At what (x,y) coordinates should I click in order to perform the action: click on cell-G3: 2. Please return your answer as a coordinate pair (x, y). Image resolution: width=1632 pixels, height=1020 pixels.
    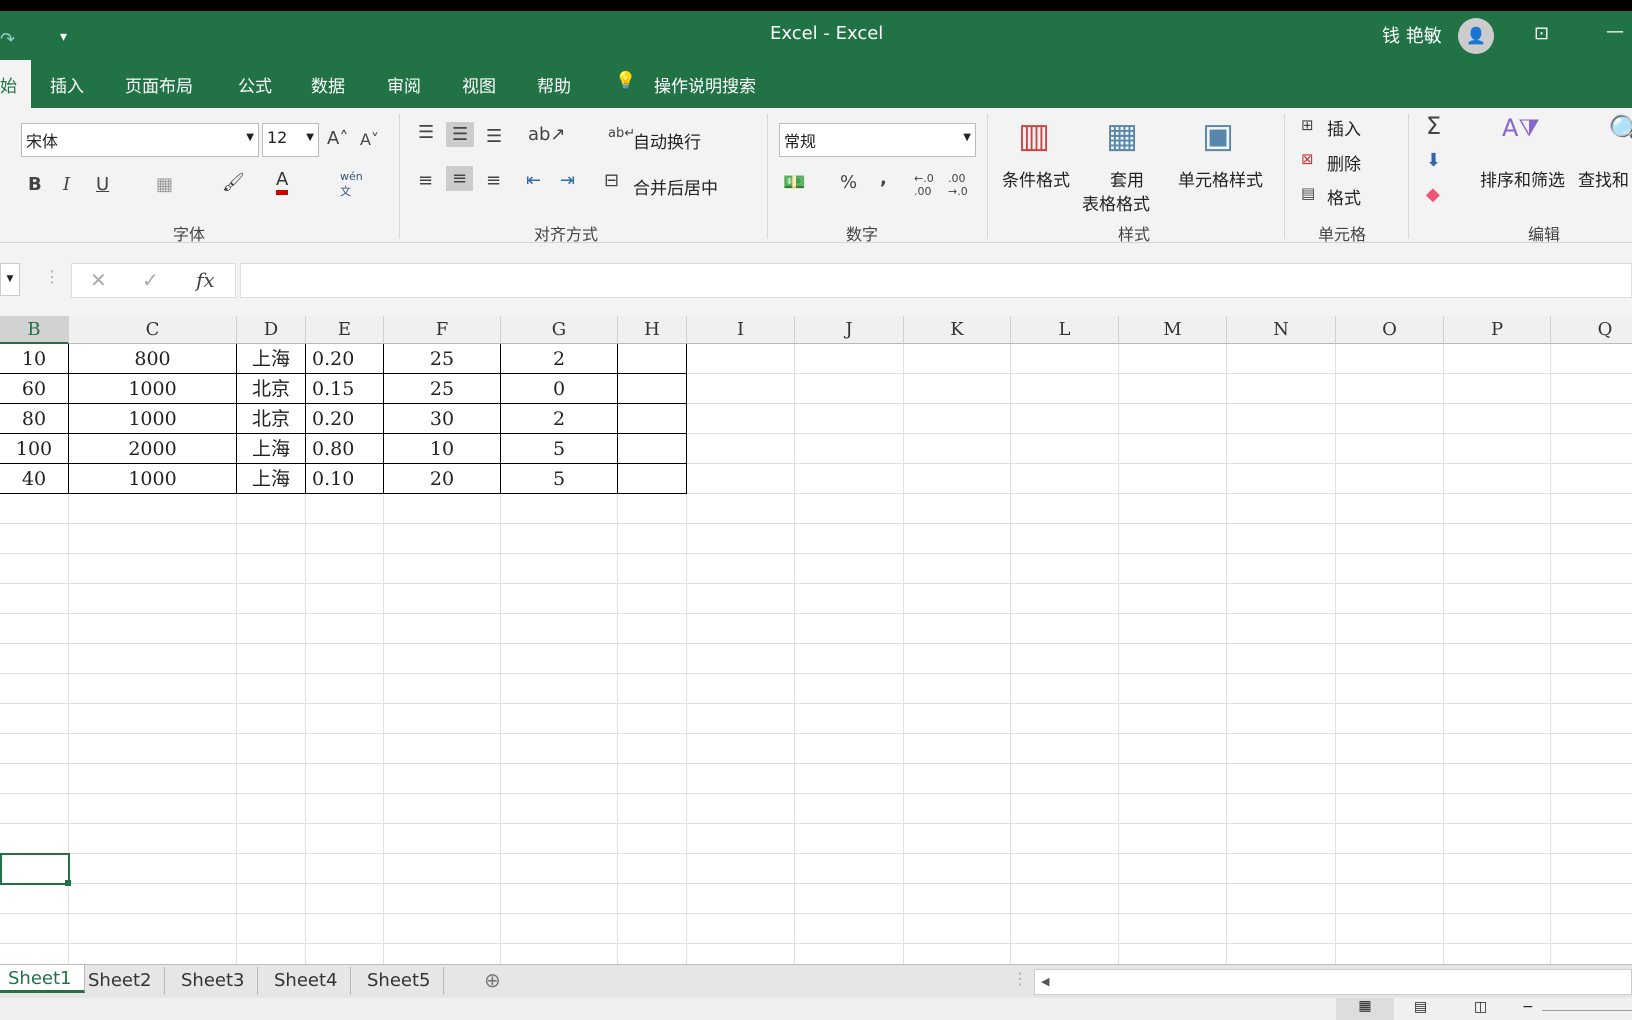
    Looking at the image, I should click on (559, 419).